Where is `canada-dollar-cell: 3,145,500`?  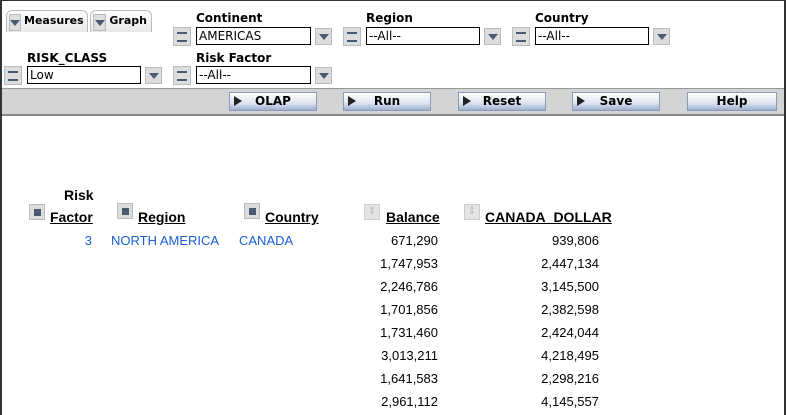 canada-dollar-cell: 3,145,500 is located at coordinates (570, 286).